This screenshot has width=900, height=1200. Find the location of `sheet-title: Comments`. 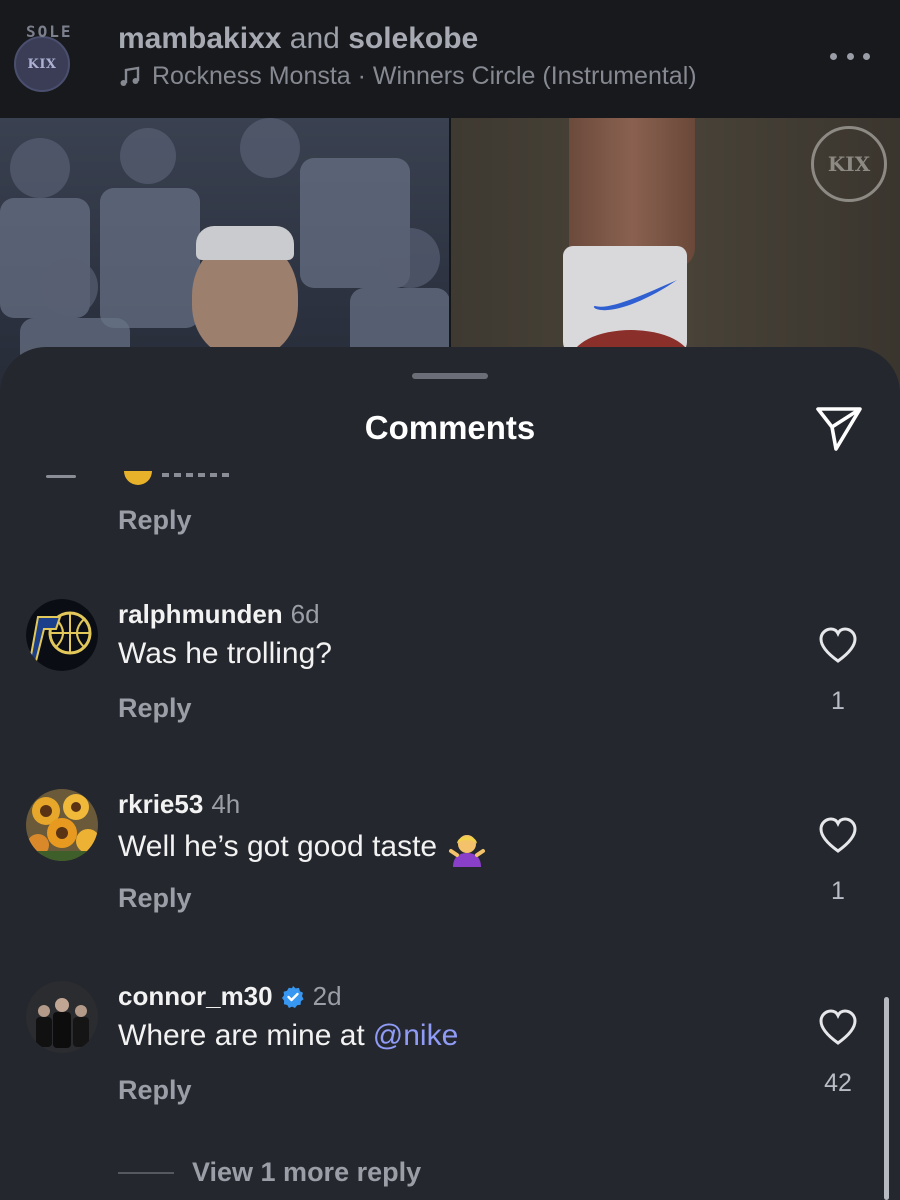

sheet-title: Comments is located at coordinates (450, 427).